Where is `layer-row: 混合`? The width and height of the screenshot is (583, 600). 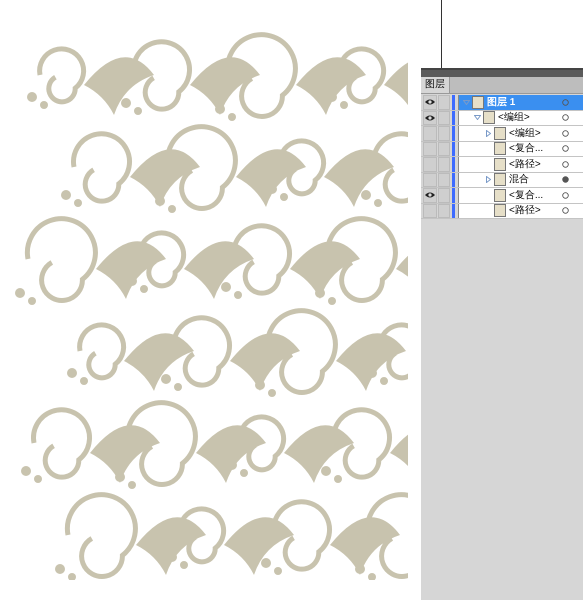
layer-row: 混合 is located at coordinates (520, 179).